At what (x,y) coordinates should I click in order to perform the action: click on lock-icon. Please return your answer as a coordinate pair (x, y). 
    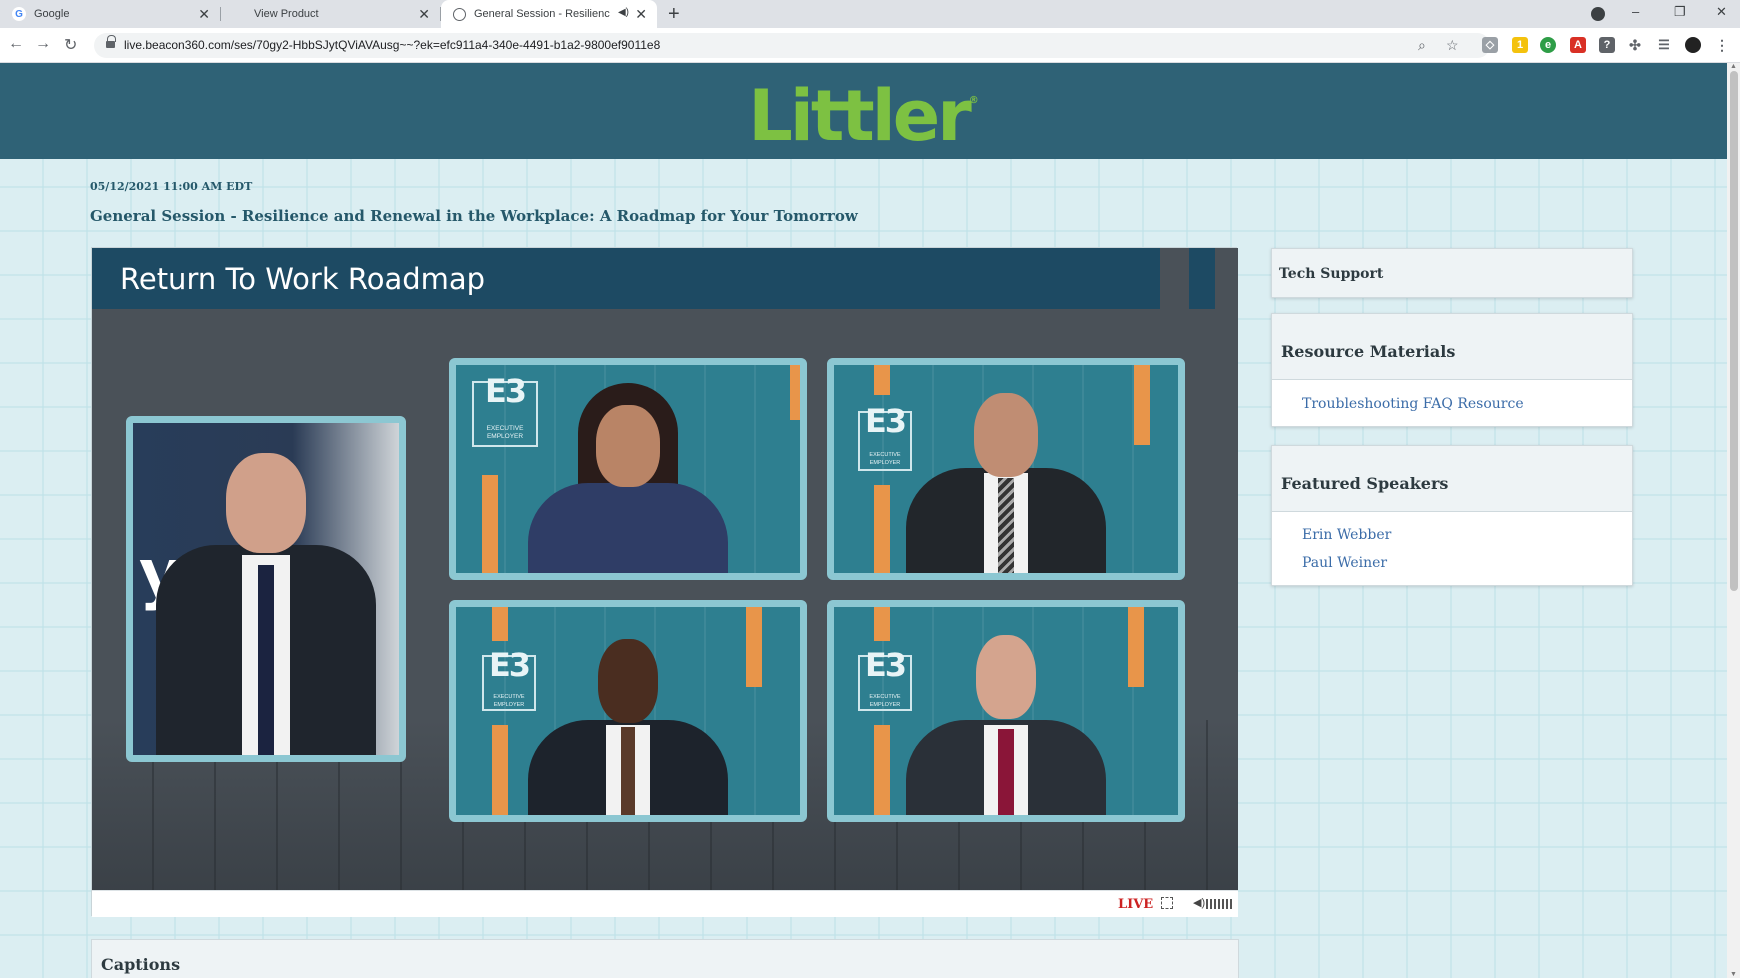
    Looking at the image, I should click on (111, 42).